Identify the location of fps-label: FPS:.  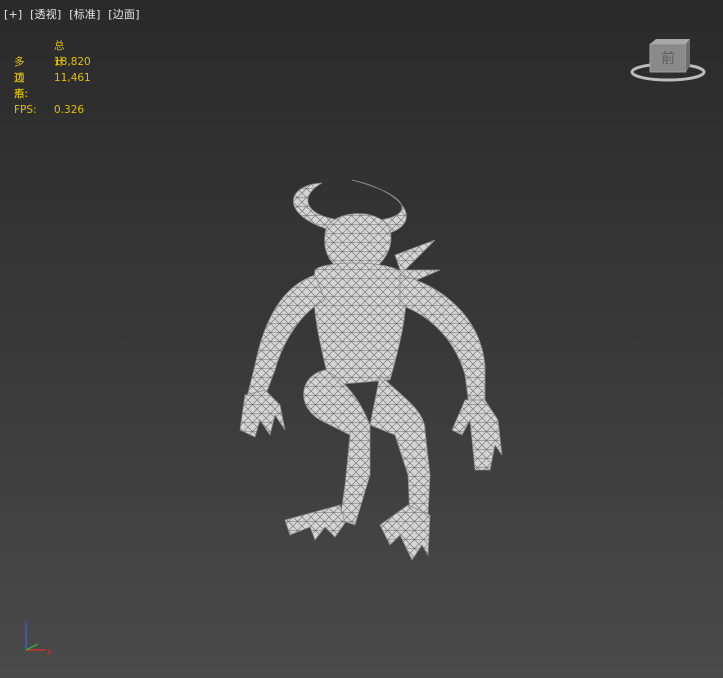
(25, 110).